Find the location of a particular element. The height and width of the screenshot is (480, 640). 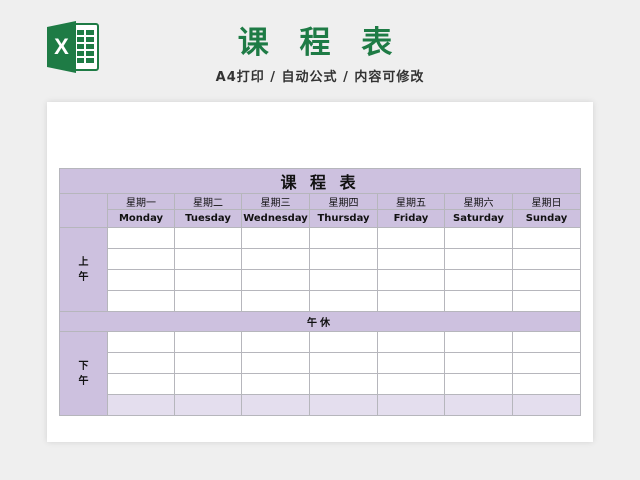

table-title: 课 程 表 is located at coordinates (320, 181).